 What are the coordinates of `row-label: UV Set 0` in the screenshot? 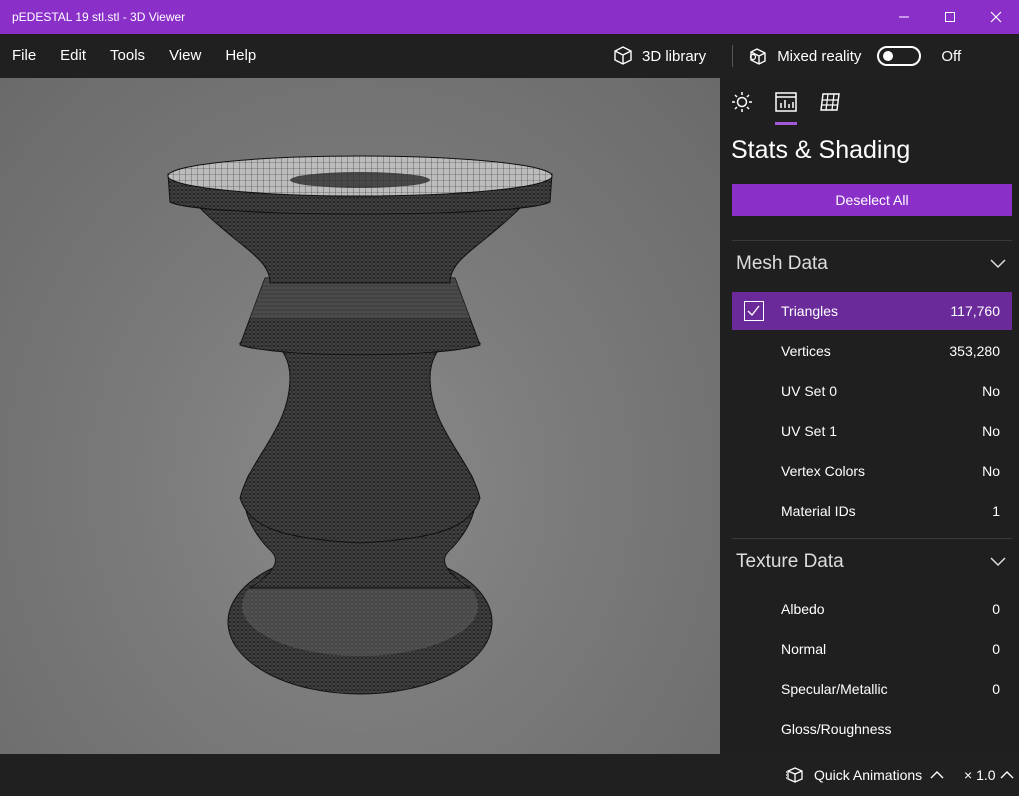 It's located at (809, 391).